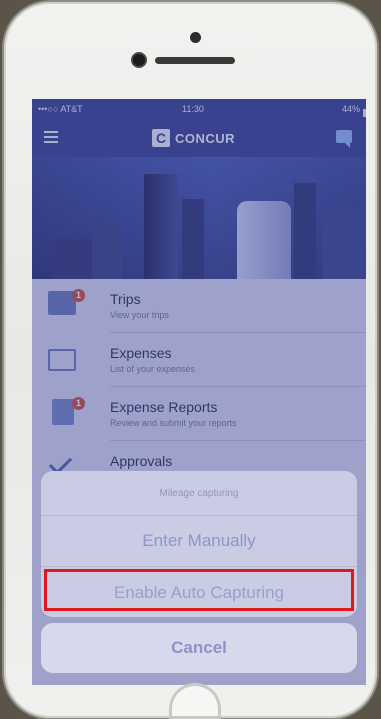 This screenshot has width=381, height=719. Describe the element at coordinates (195, 701) in the screenshot. I see `home-button` at that location.